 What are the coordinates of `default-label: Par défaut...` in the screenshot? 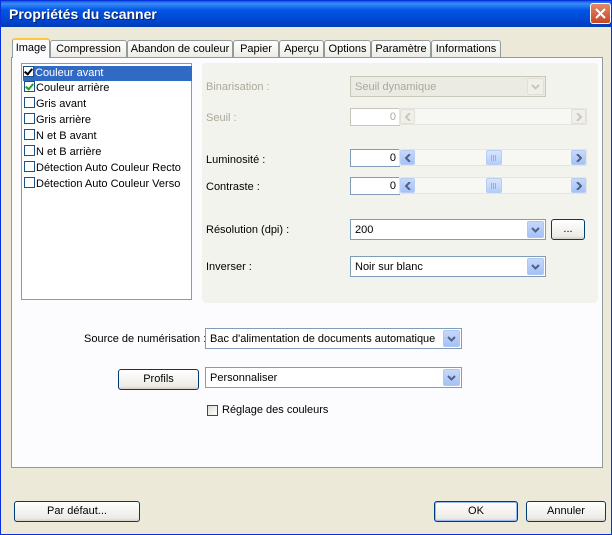 It's located at (77, 511).